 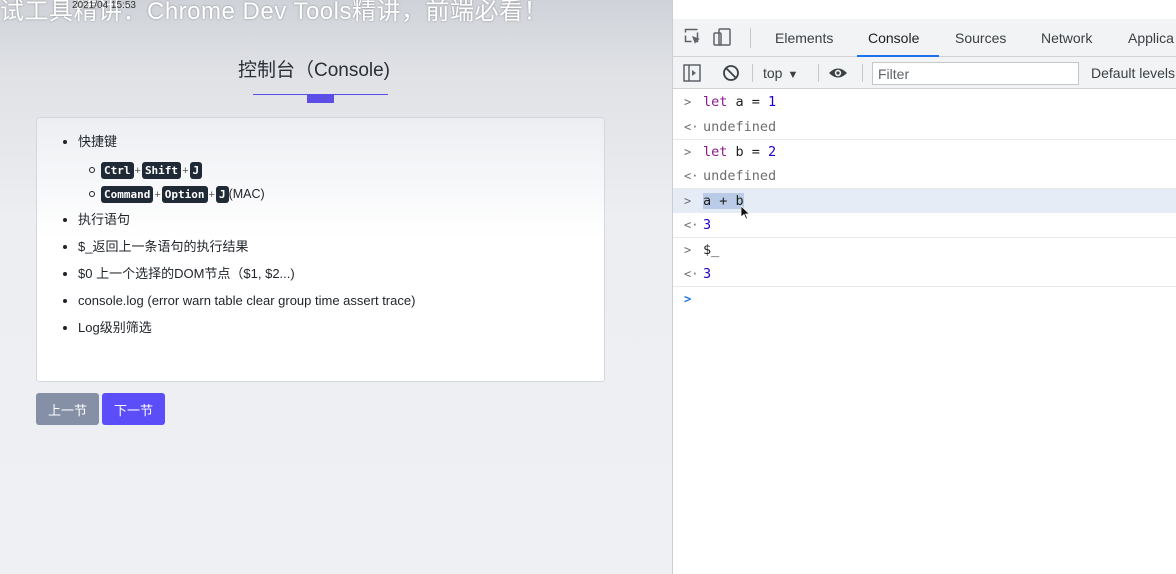 I want to click on sidebar-toggle-icon, so click(x=692, y=73).